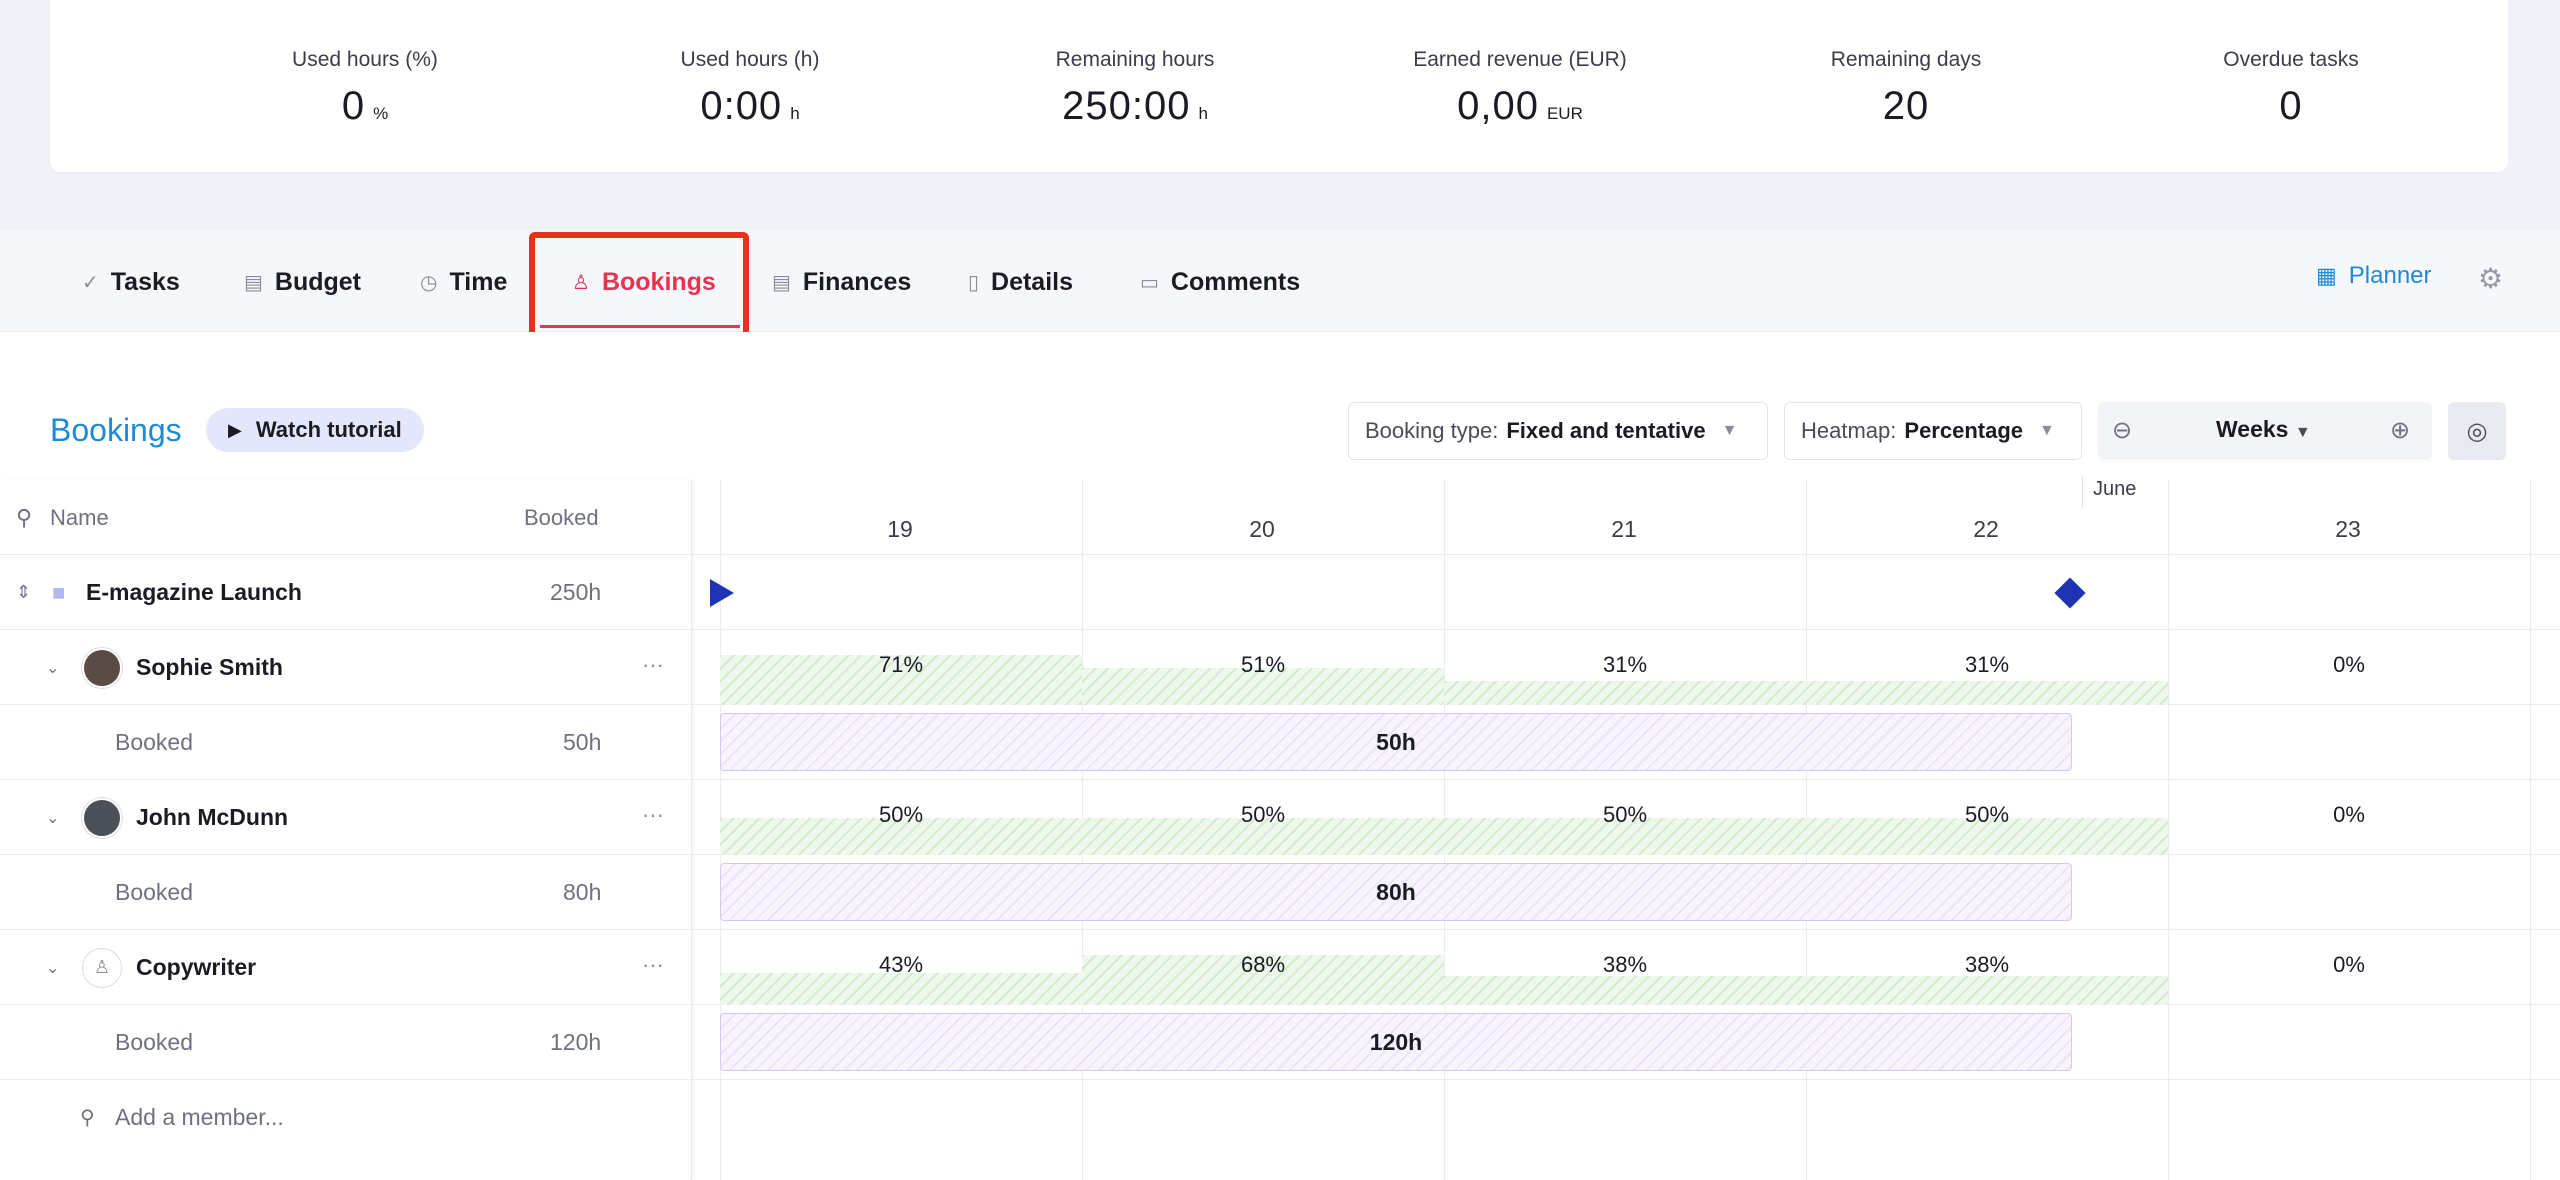 This screenshot has width=2560, height=1180. I want to click on zoom-scale-dropdown: Weeks ▼, so click(2263, 429).